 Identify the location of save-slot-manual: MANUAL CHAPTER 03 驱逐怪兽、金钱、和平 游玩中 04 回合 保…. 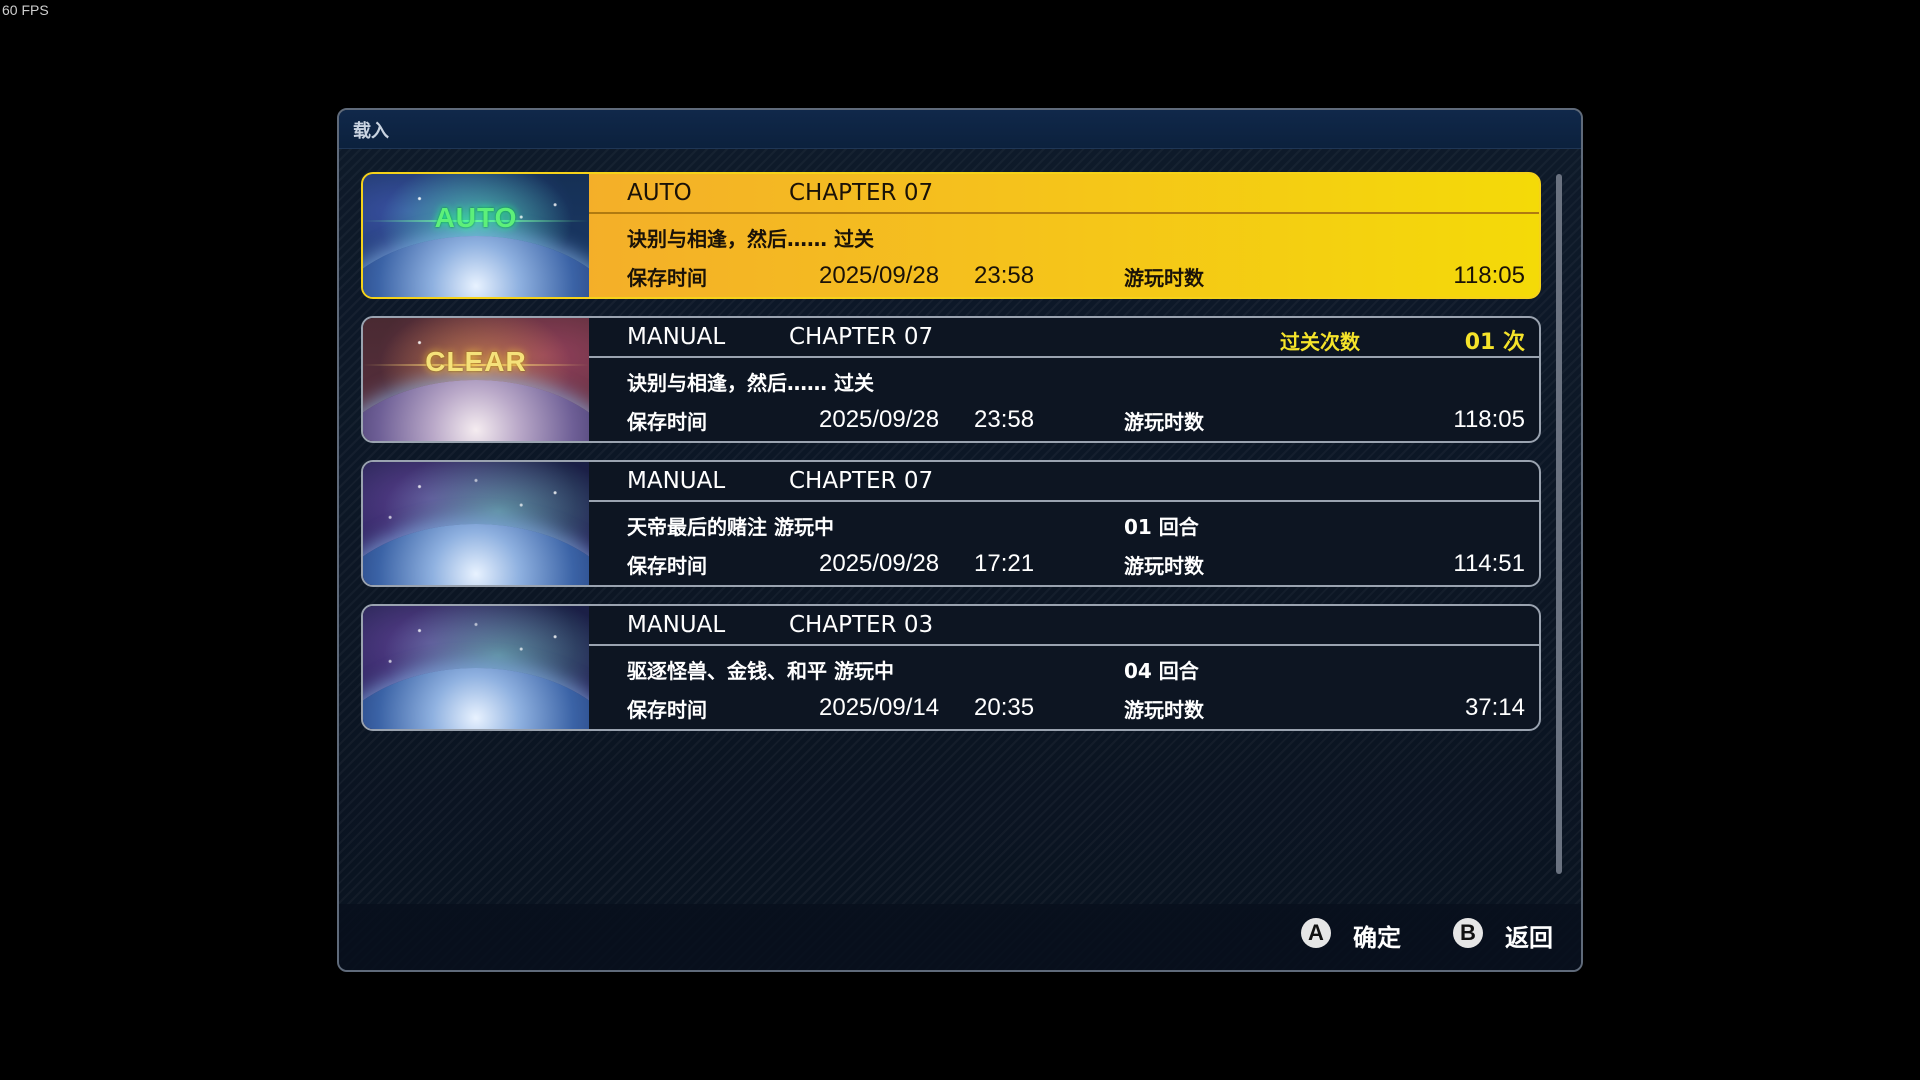
(951, 667).